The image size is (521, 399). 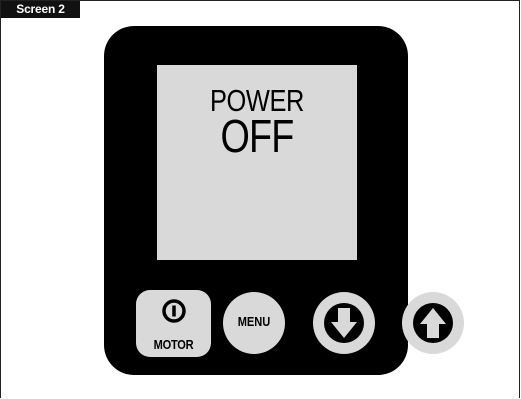 I want to click on arrow-down-icon, so click(x=344, y=323).